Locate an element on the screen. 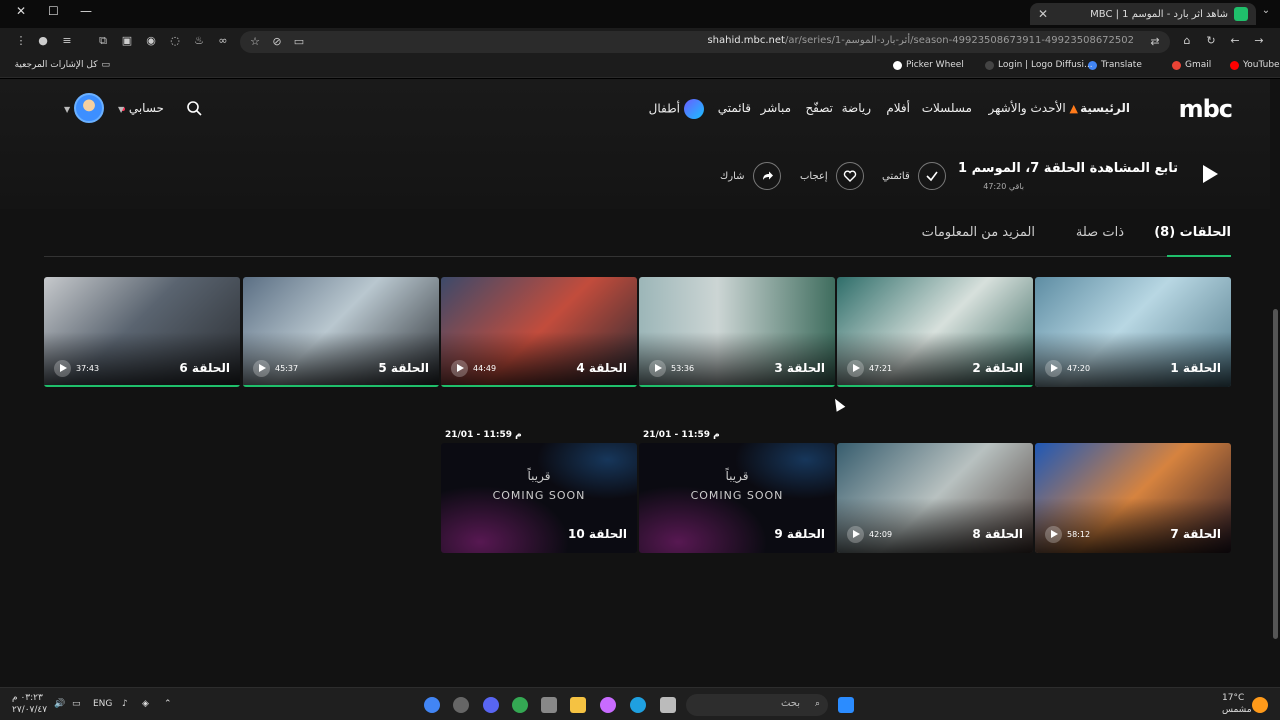 Image resolution: width=1280 pixels, height=720 pixels. clock-date: ٢٧/٠٧/٤٧ is located at coordinates (29, 710).